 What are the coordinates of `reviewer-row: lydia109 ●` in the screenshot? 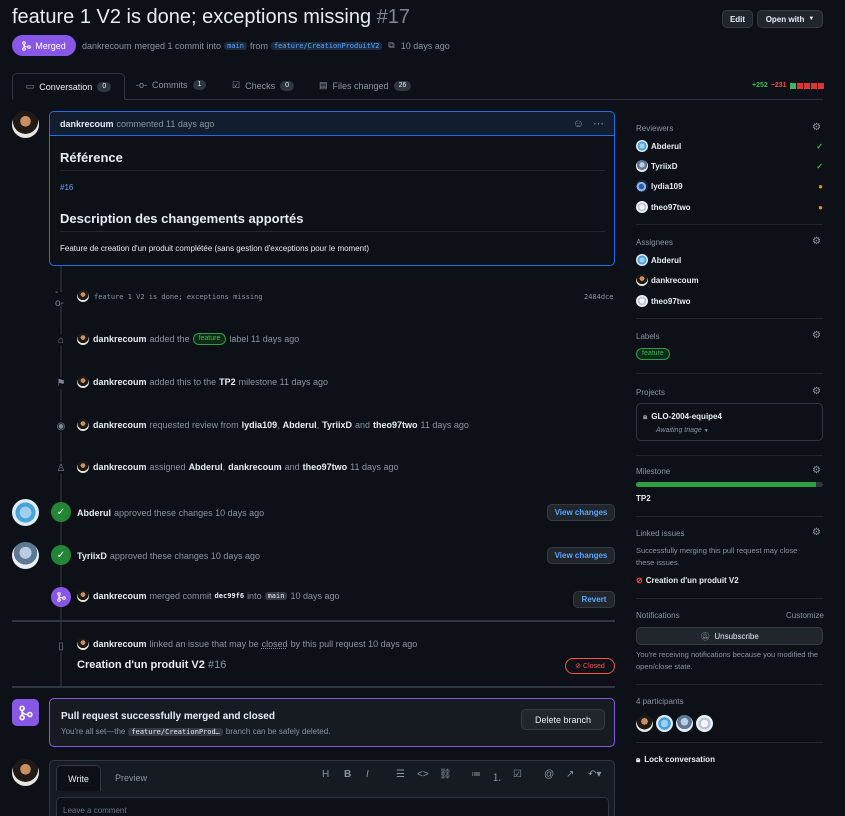 It's located at (729, 186).